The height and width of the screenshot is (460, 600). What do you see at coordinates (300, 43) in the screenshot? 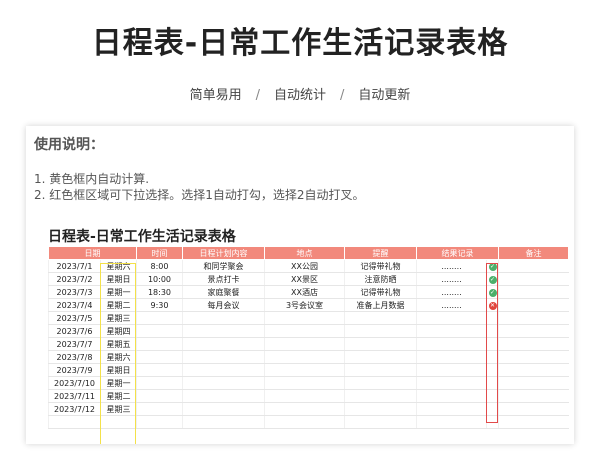
I see `page-title: 日程表-日常工作生活记录表格` at bounding box center [300, 43].